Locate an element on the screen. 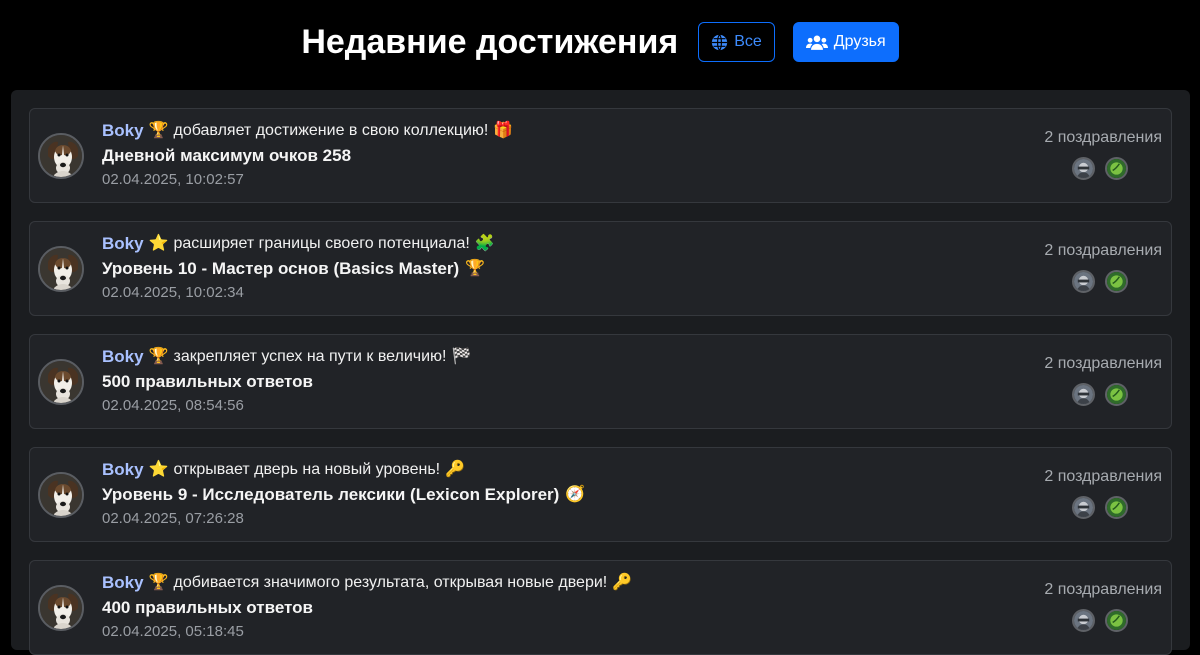 The image size is (1200, 655). action-text: закрепляет успех на пути к величию! is located at coordinates (310, 356).